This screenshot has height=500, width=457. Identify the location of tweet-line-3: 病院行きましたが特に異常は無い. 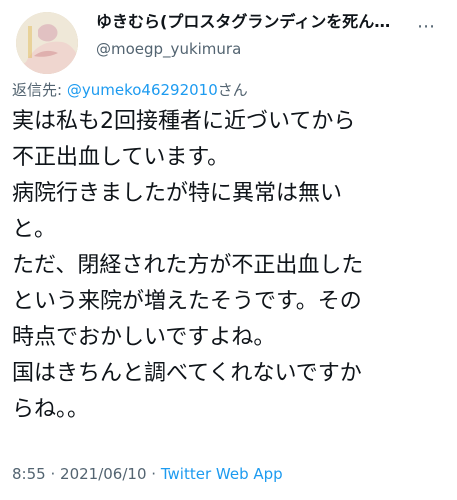
(177, 193).